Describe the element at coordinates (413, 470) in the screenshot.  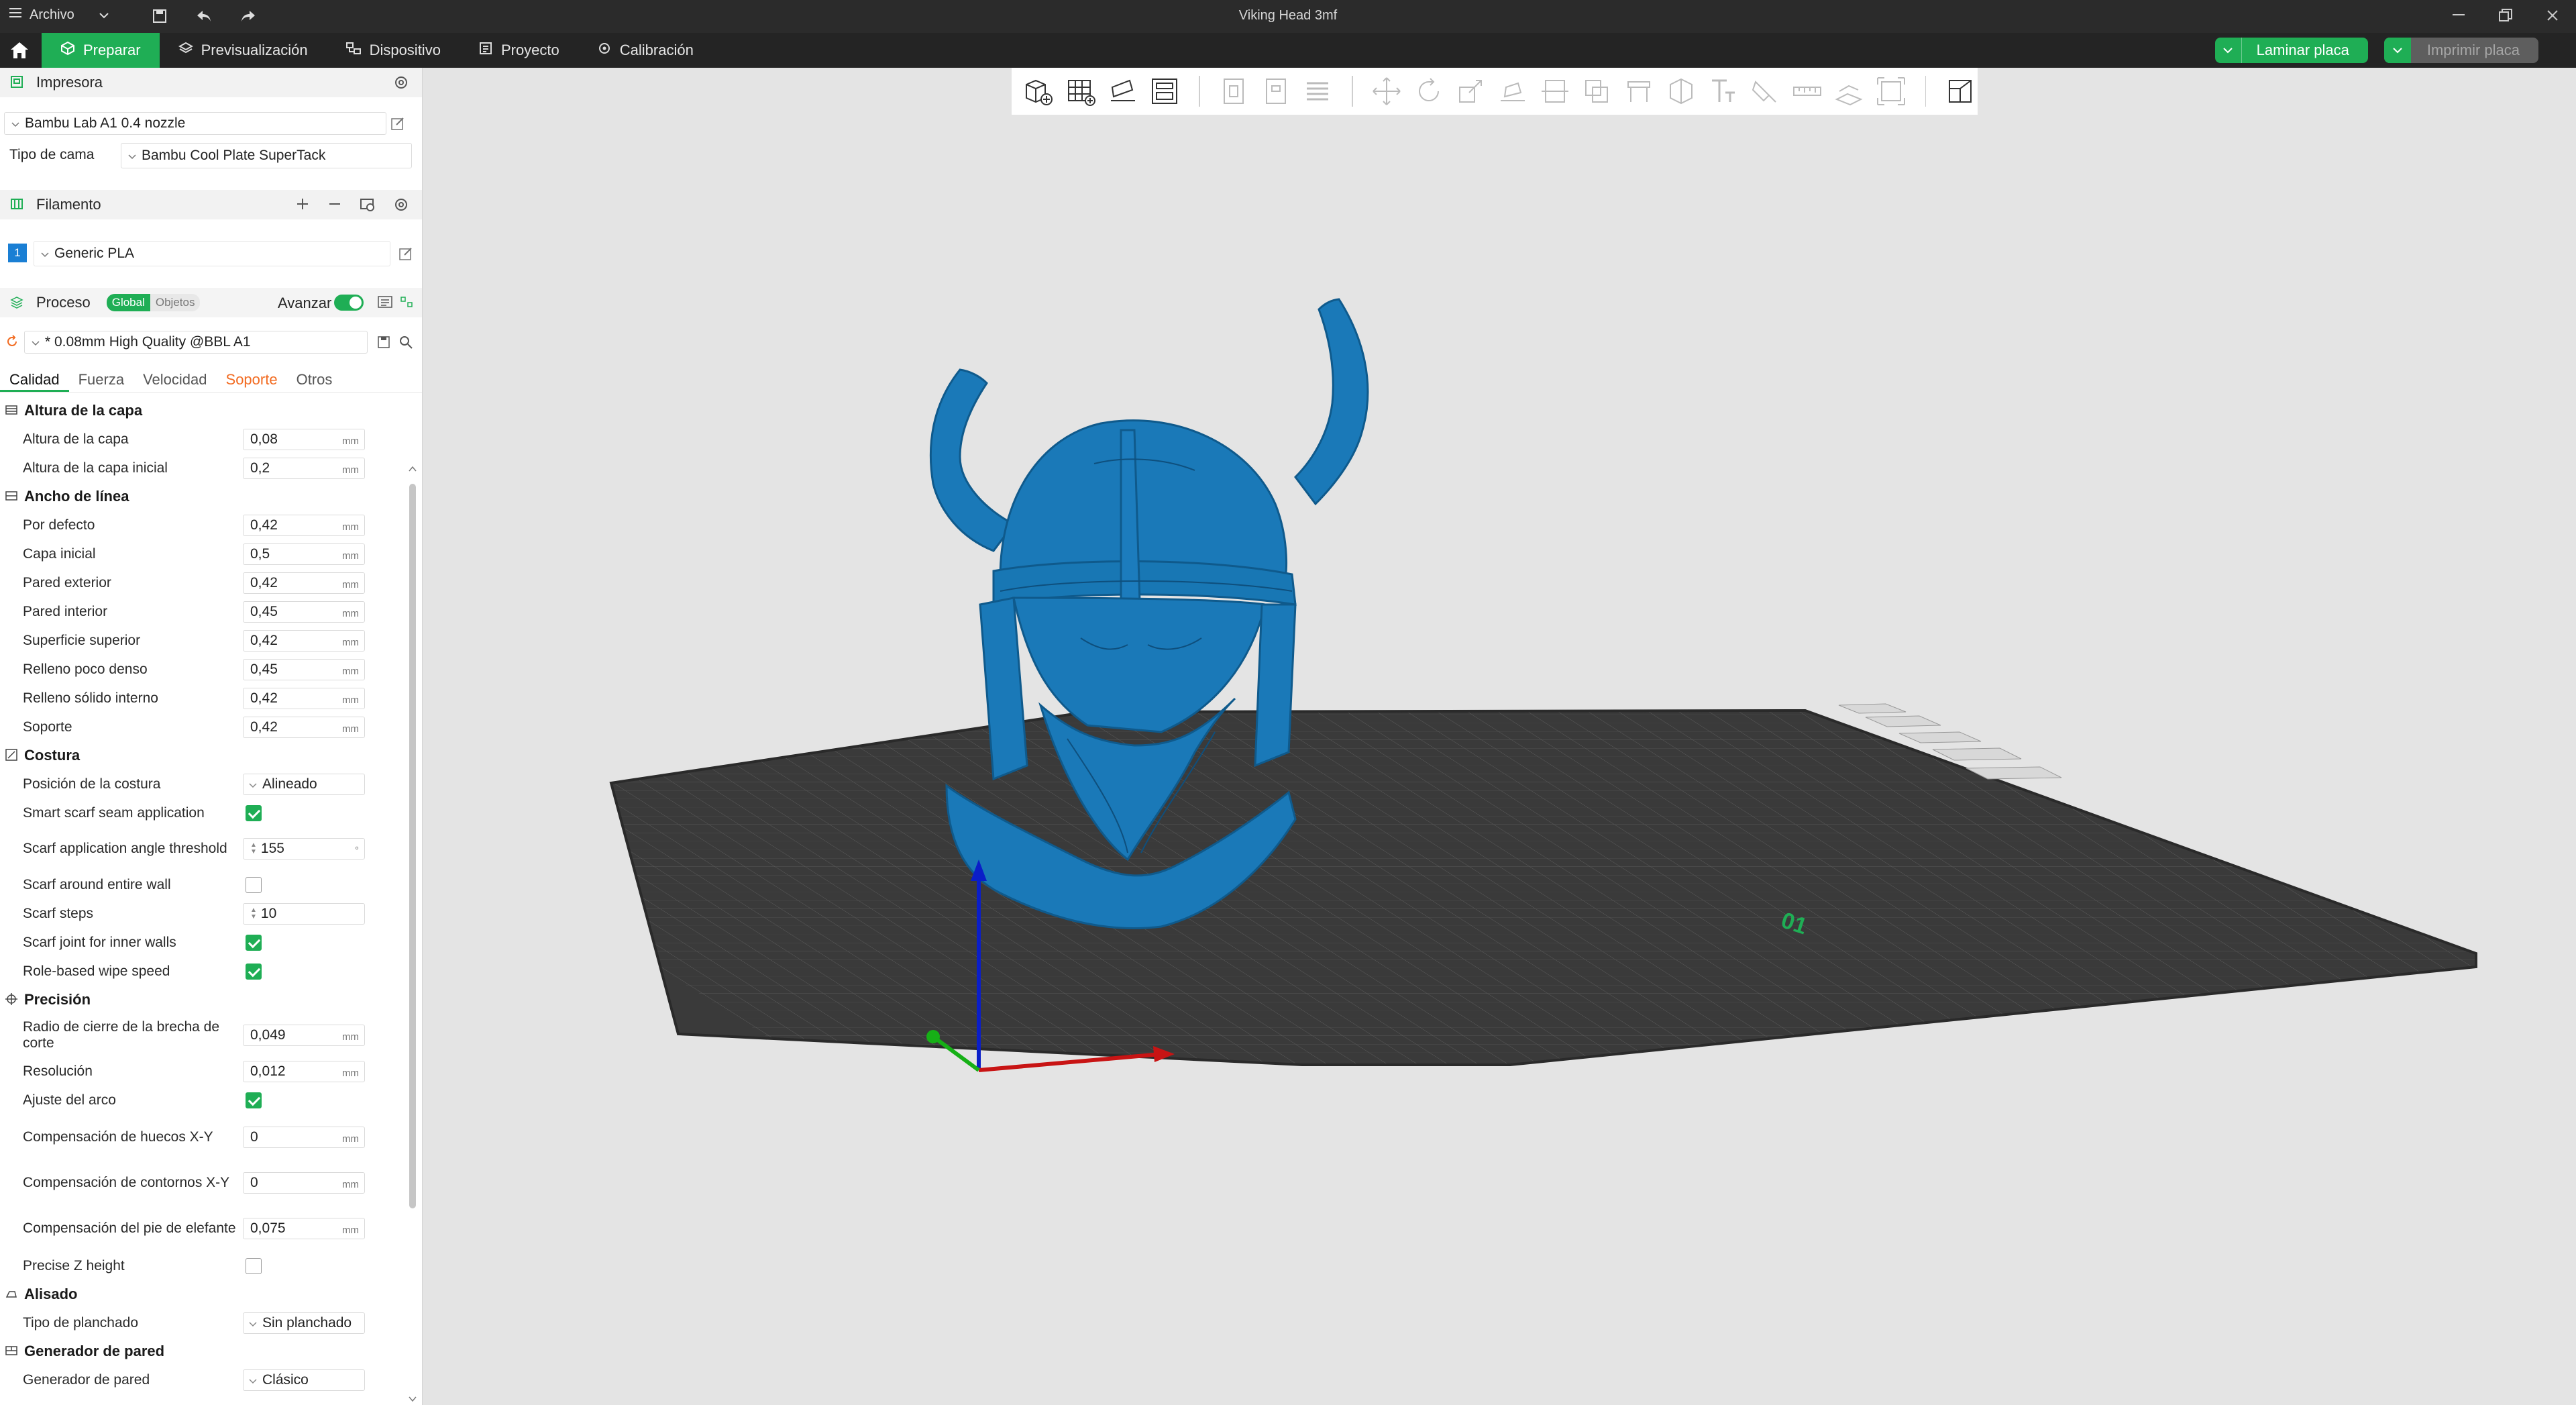
I see `chevron-up-icon` at that location.